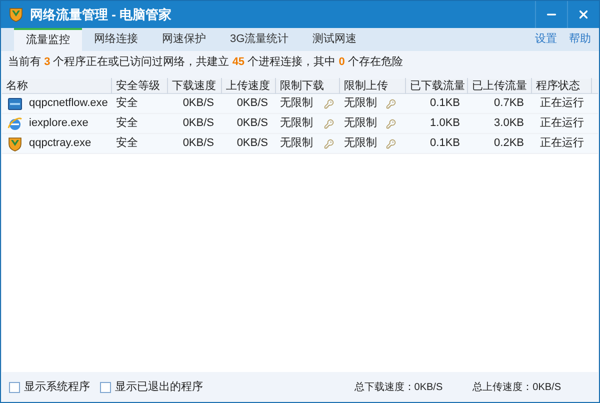 The height and width of the screenshot is (403, 600). Describe the element at coordinates (546, 39) in the screenshot. I see `header-link: 设置` at that location.